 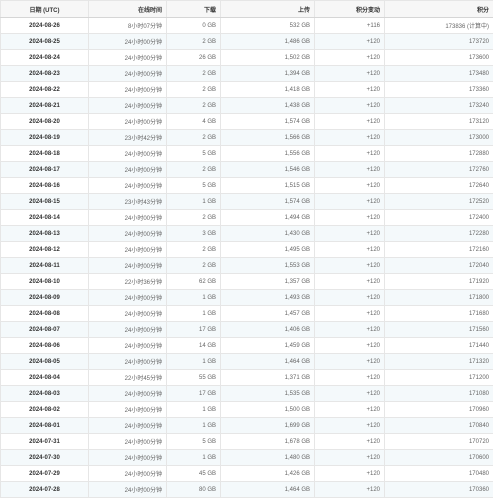 What do you see at coordinates (267, 73) in the screenshot?
I see `cell-upload: 1,394 GB` at bounding box center [267, 73].